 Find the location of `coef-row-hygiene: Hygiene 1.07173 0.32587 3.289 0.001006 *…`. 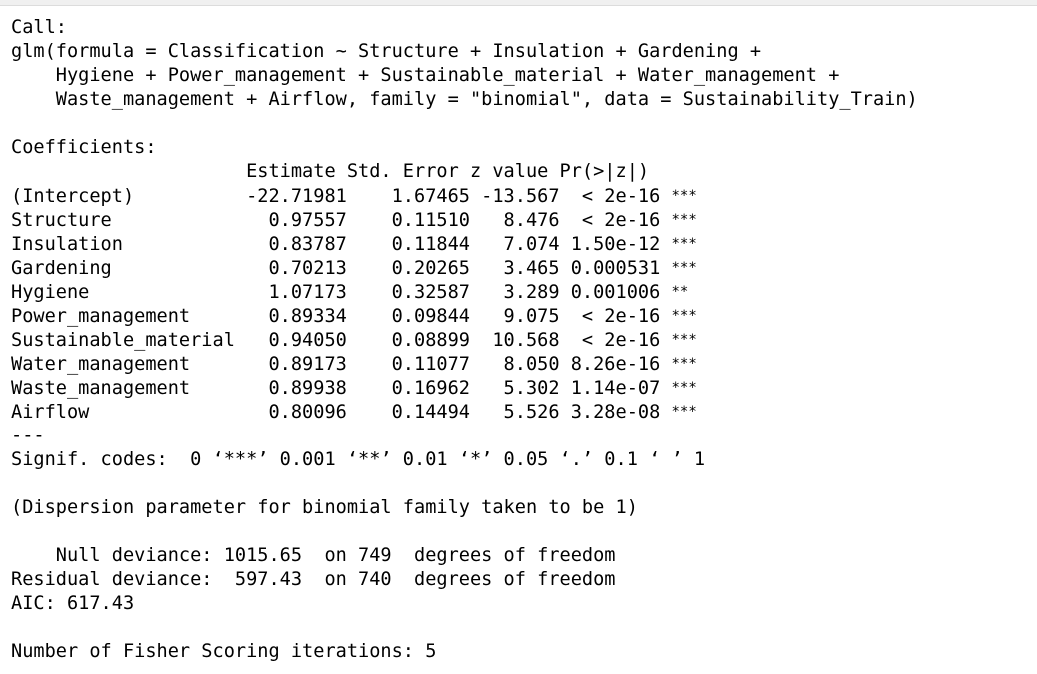

coef-row-hygiene: Hygiene 1.07173 0.32587 3.289 0.001006 *… is located at coordinates (464, 292).